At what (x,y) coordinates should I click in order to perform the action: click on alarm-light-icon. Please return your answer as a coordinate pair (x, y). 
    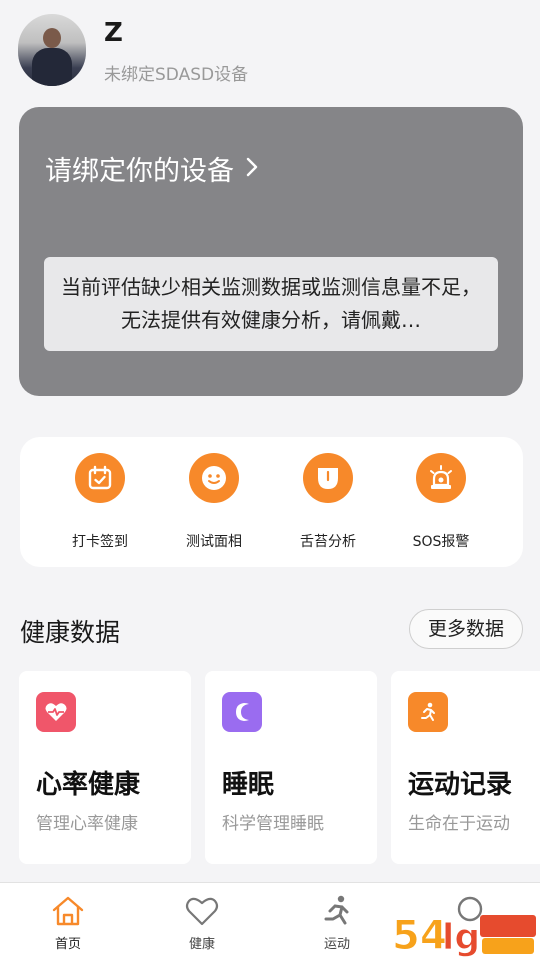
    Looking at the image, I should click on (441, 478).